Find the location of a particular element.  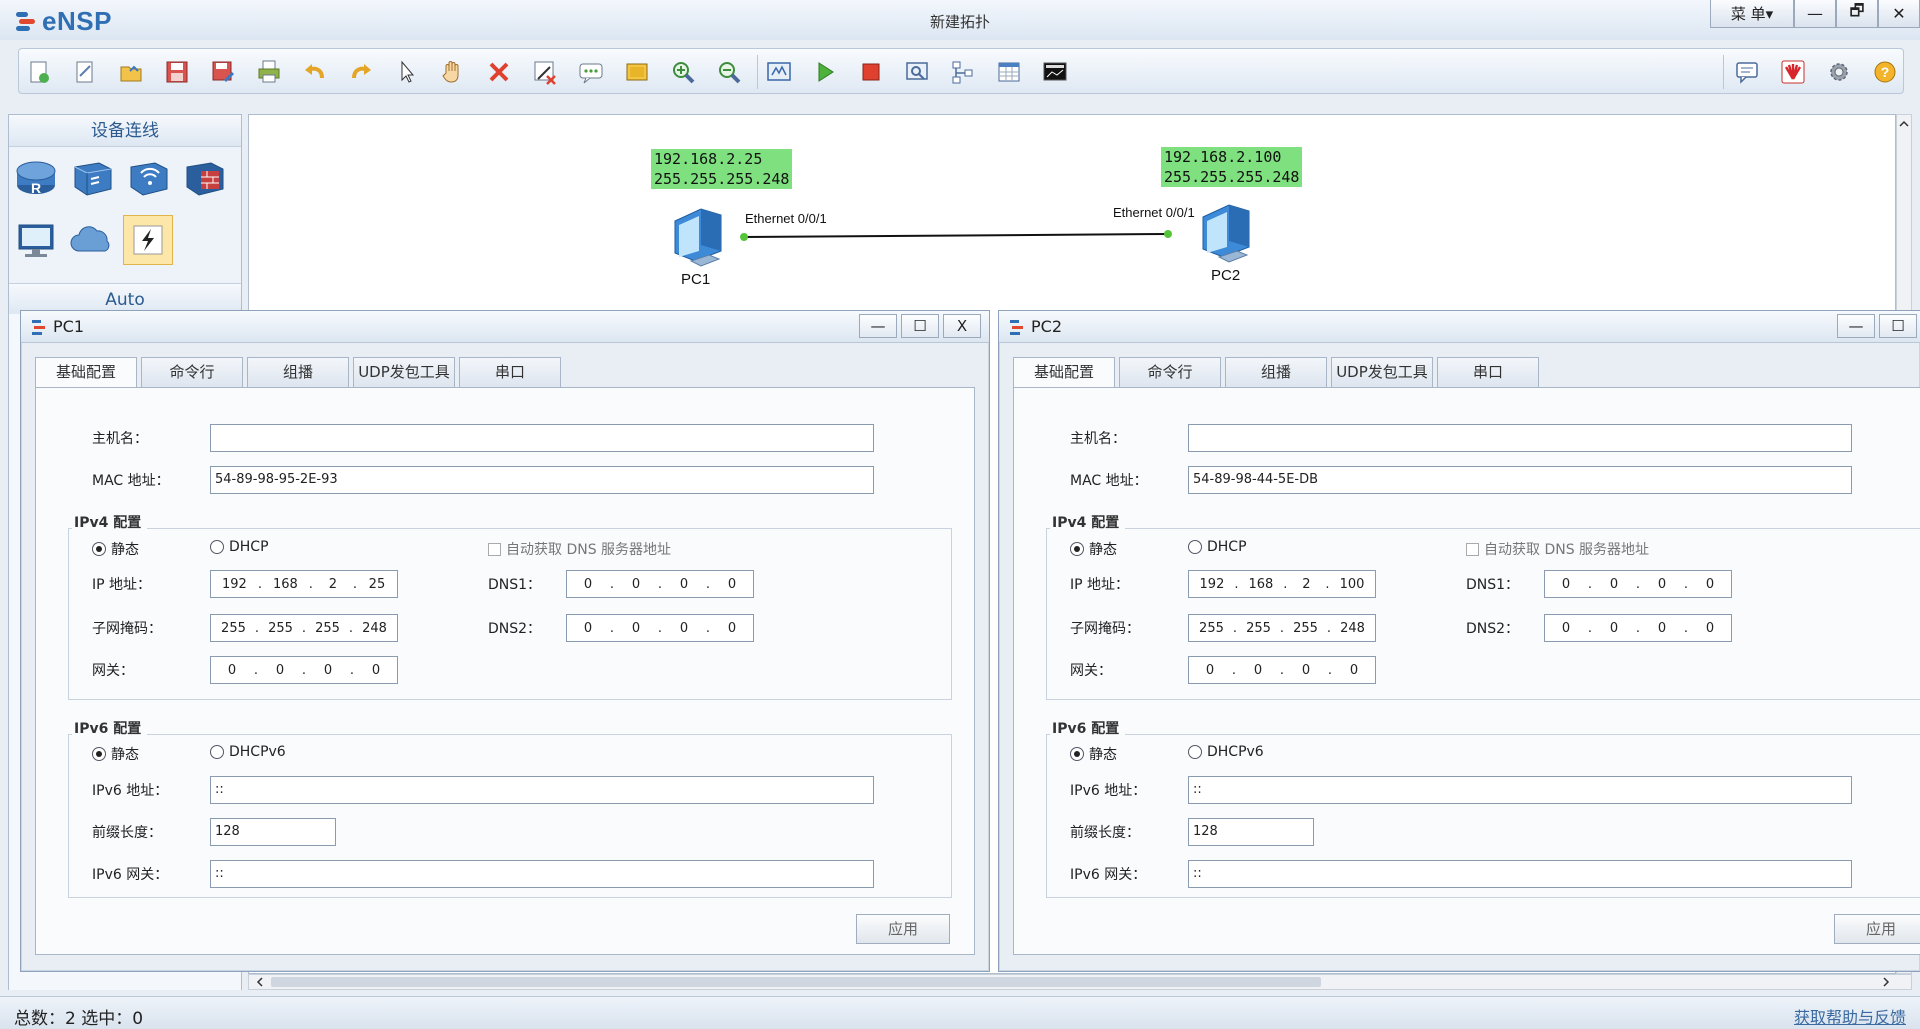

toolbar: ? is located at coordinates (961, 71).